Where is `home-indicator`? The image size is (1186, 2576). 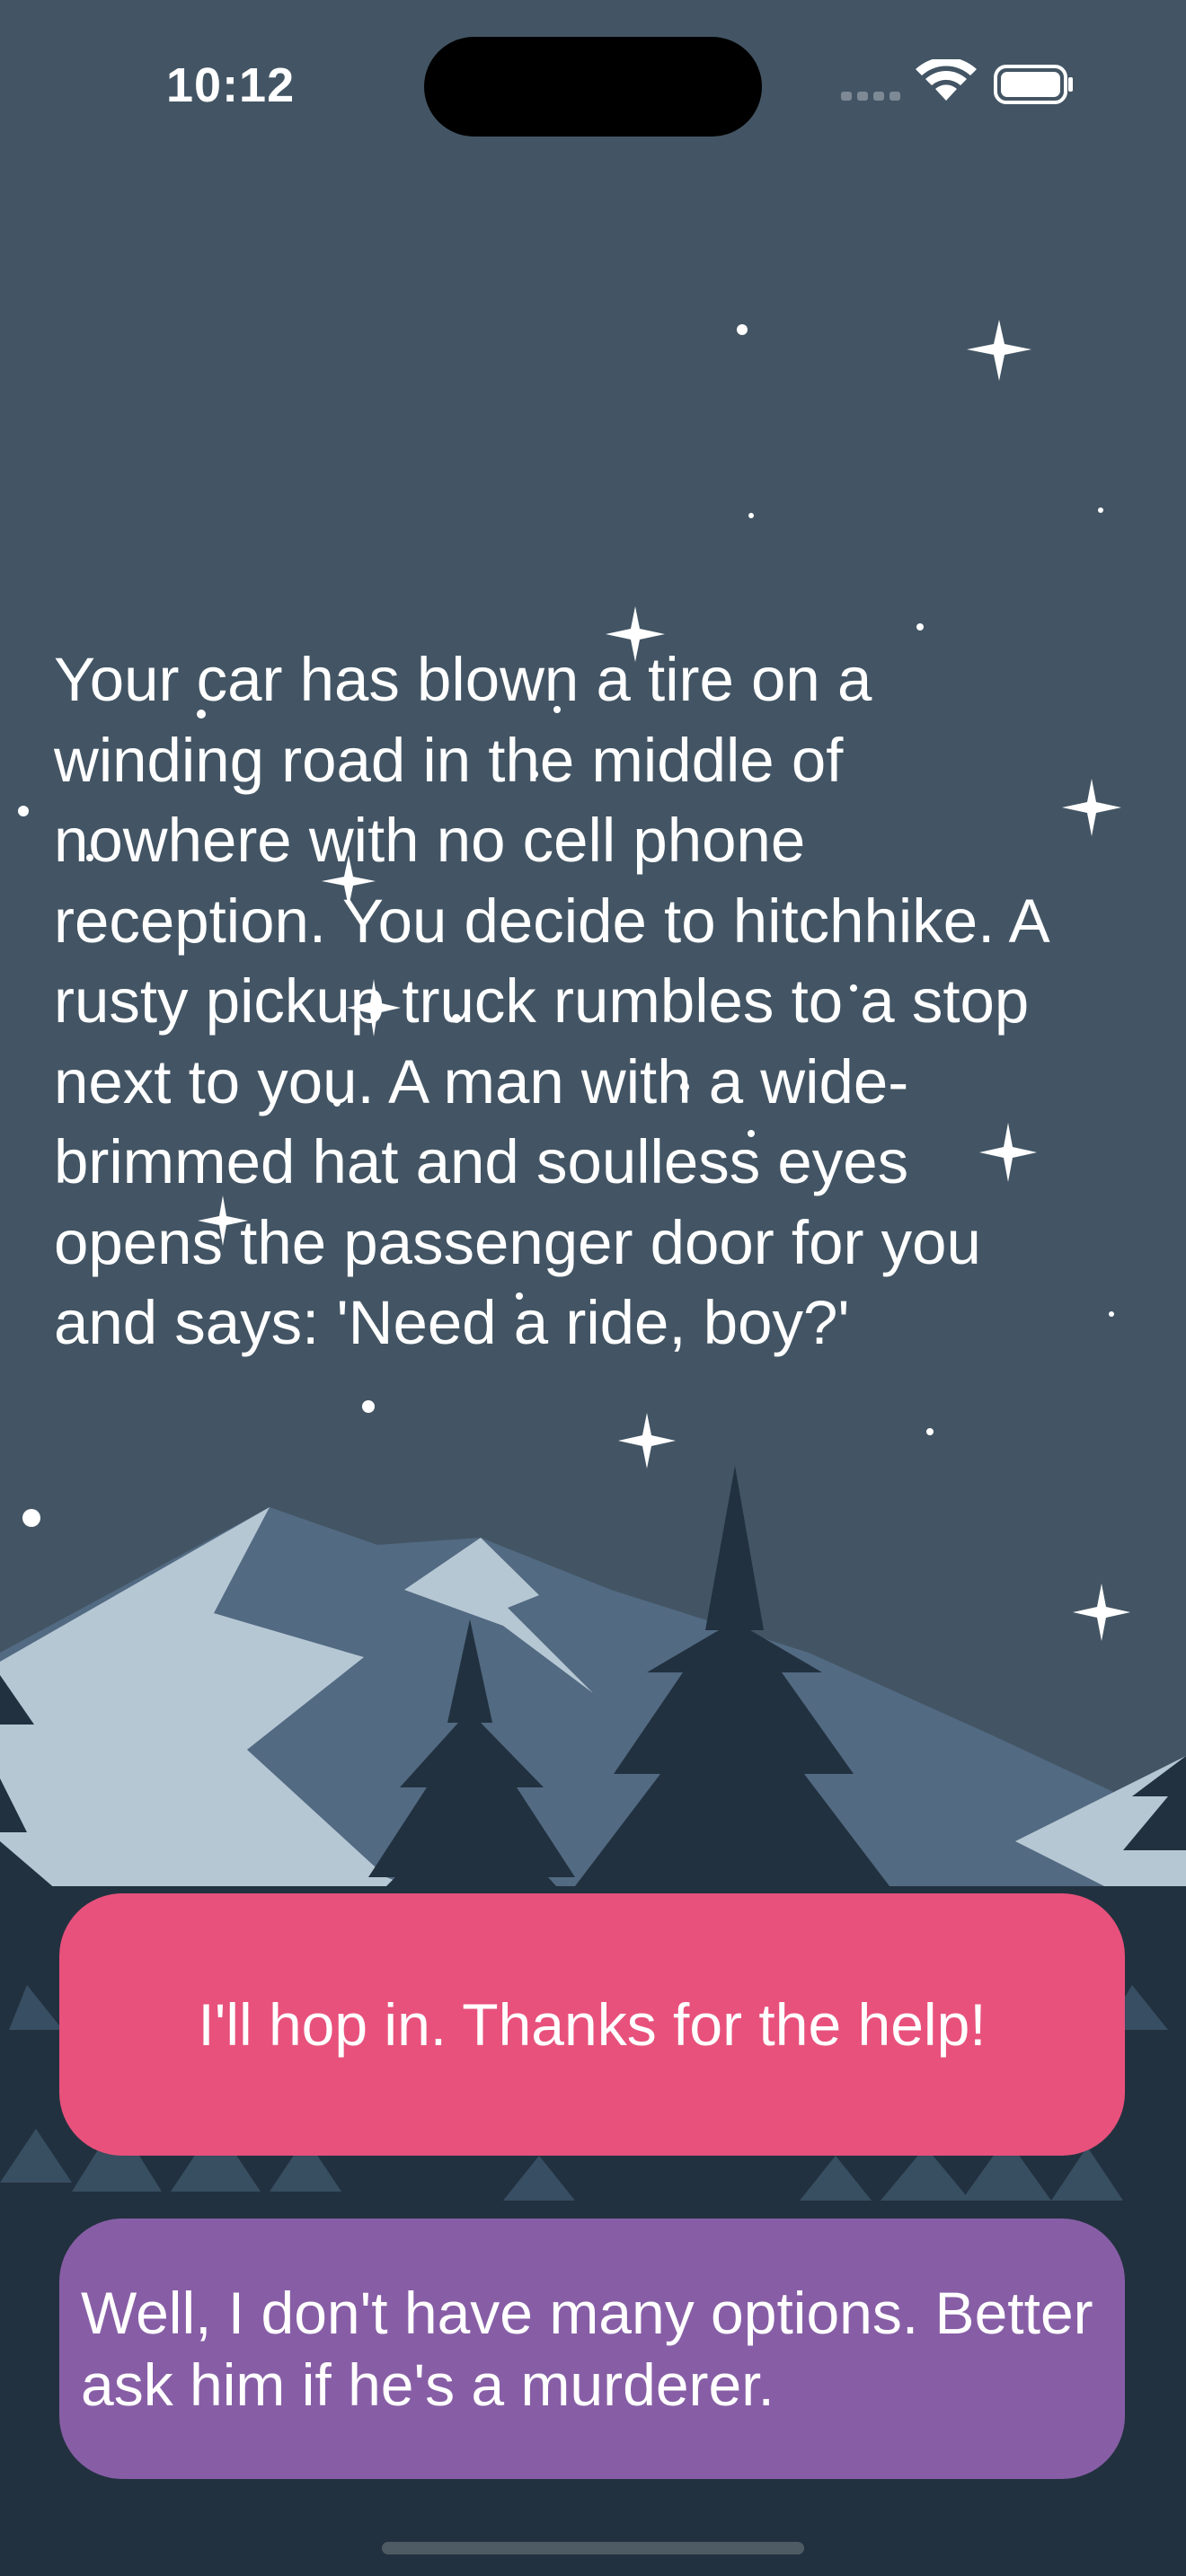 home-indicator is located at coordinates (593, 2548).